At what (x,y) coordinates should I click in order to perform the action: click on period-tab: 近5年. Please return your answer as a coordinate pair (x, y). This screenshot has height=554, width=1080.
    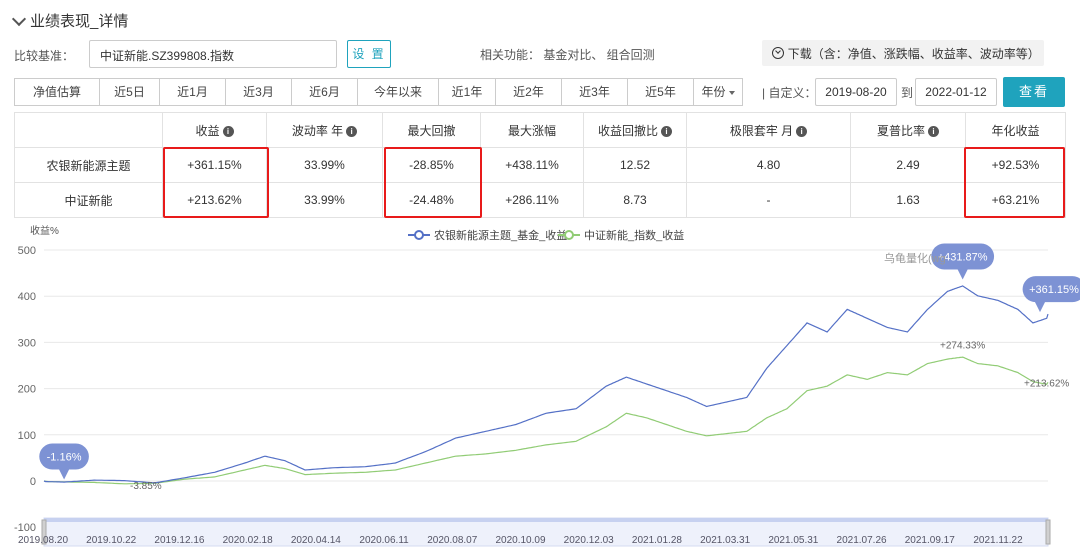
    Looking at the image, I should click on (660, 92).